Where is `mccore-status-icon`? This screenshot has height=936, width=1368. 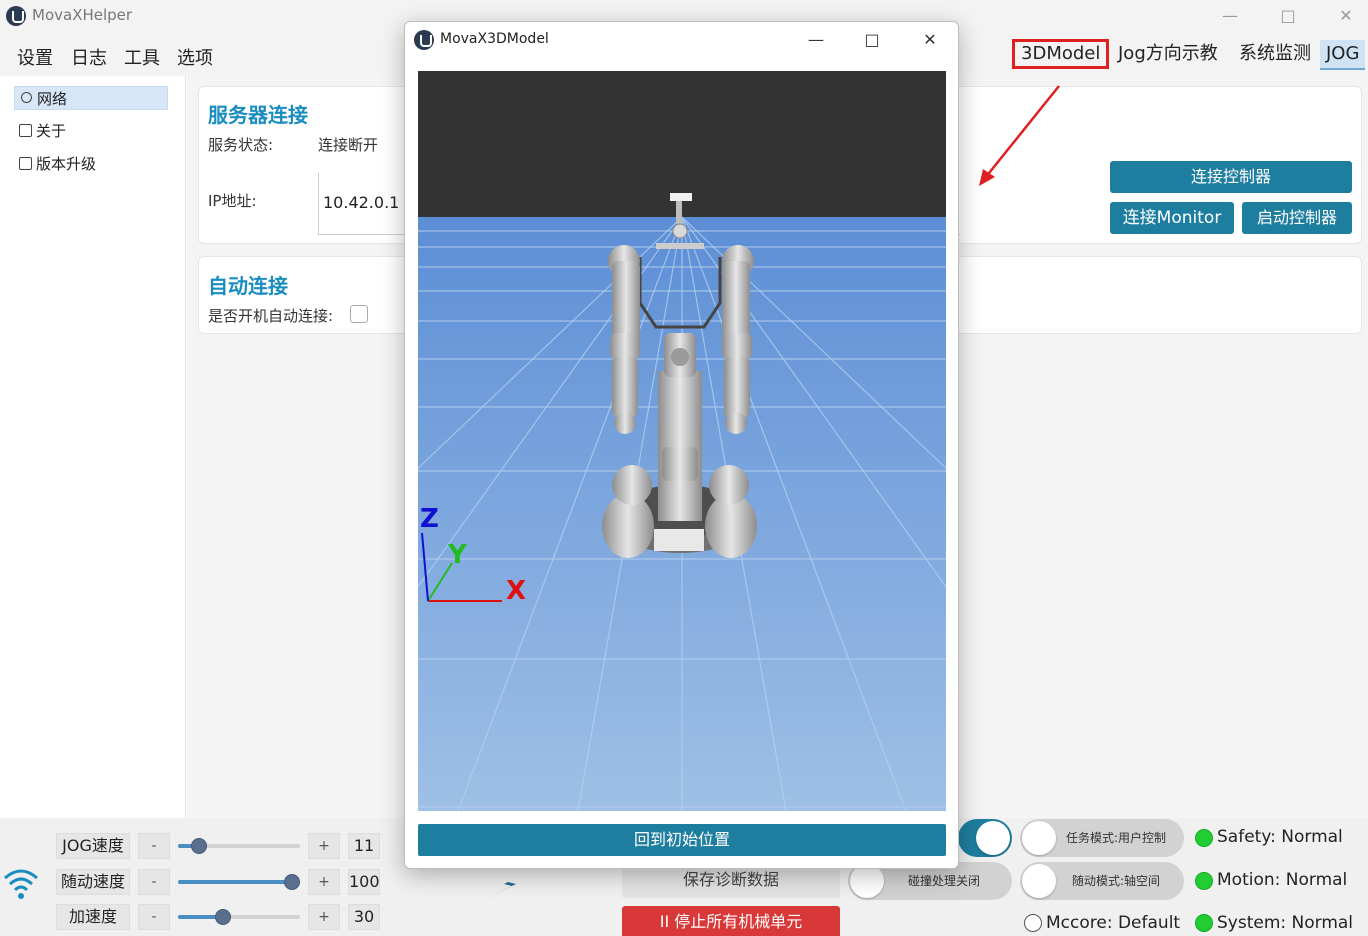 mccore-status-icon is located at coordinates (1033, 923).